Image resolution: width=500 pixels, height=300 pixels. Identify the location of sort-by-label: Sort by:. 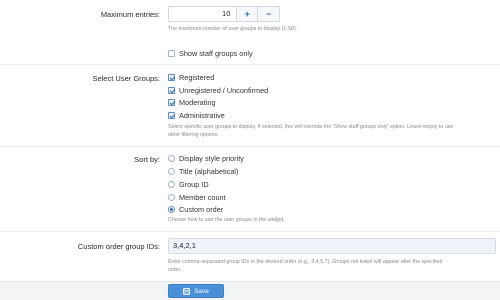
(147, 159).